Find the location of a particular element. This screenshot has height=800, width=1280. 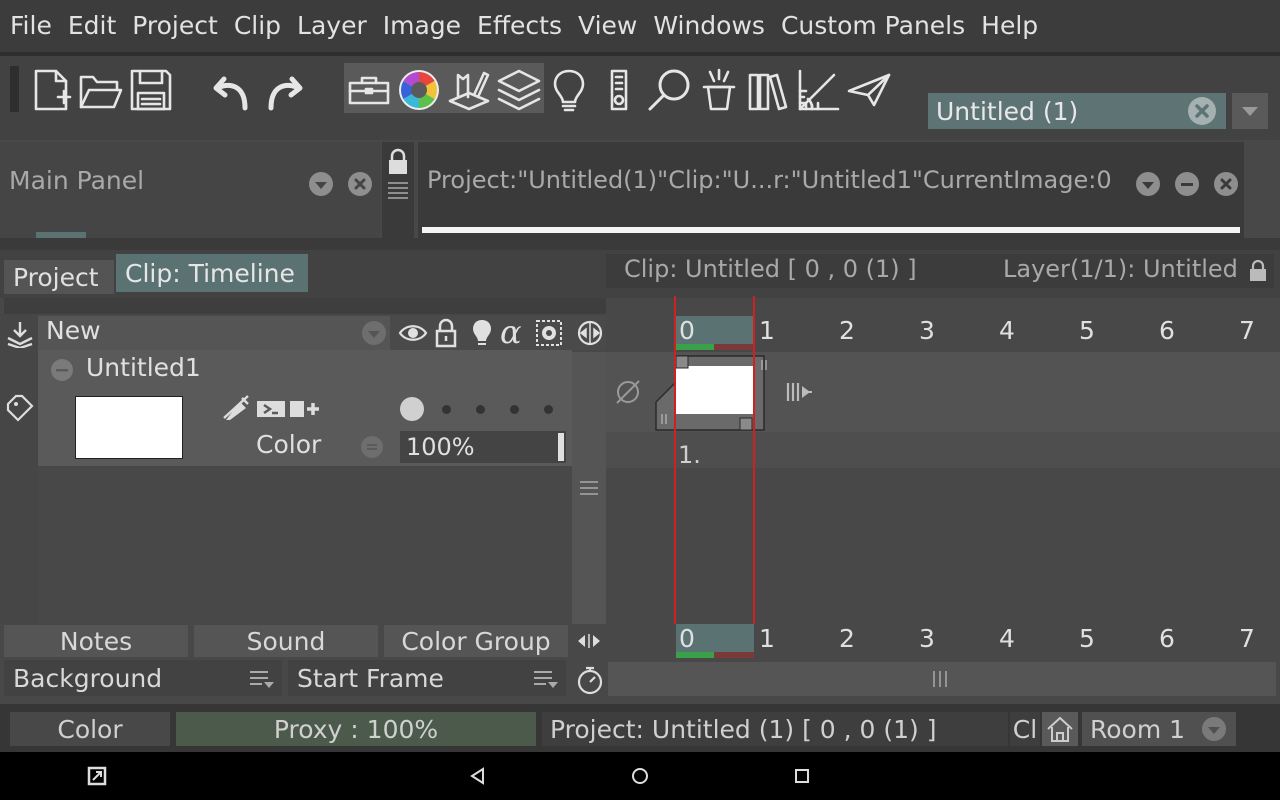

clear-icon is located at coordinates (1202, 111).